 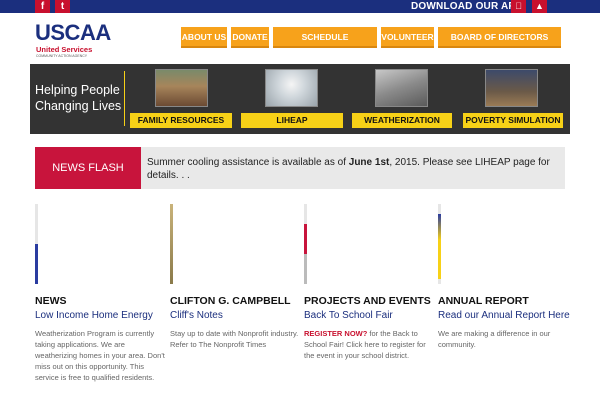 What do you see at coordinates (369, 162) in the screenshot?
I see `news-flash-date: June 1st` at bounding box center [369, 162].